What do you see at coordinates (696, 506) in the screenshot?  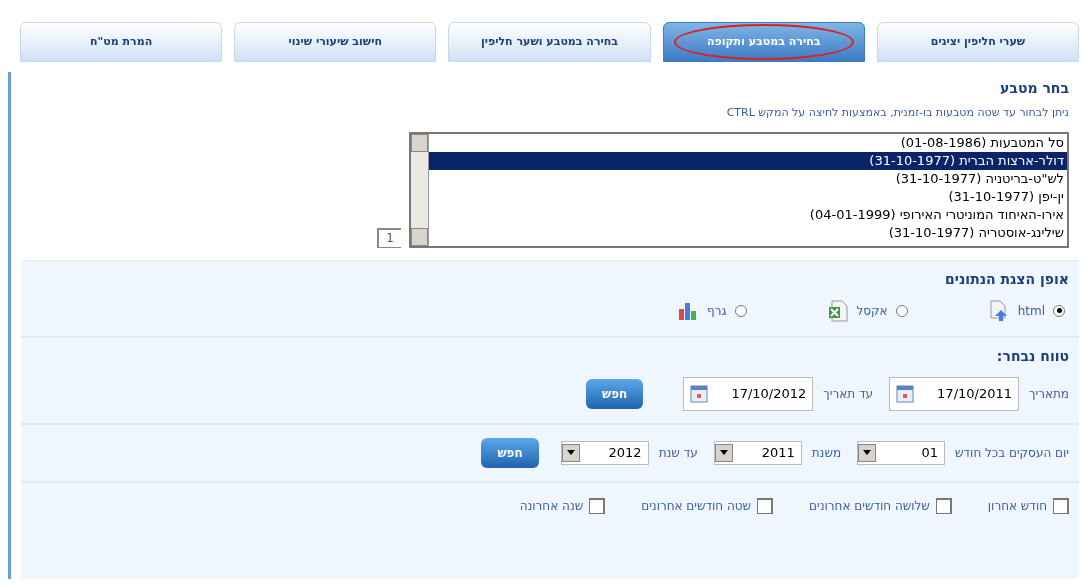 I see `checkbox-label: שטה חודשים אחרונים` at bounding box center [696, 506].